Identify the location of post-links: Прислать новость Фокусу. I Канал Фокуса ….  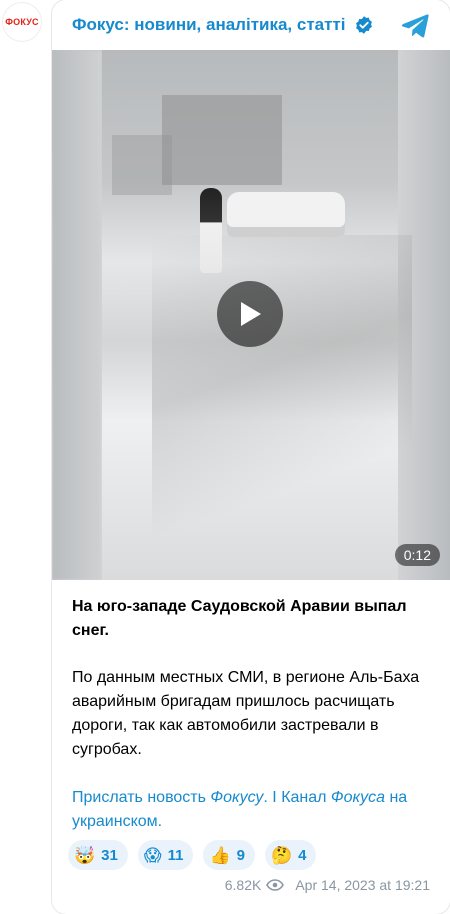
(252, 810).